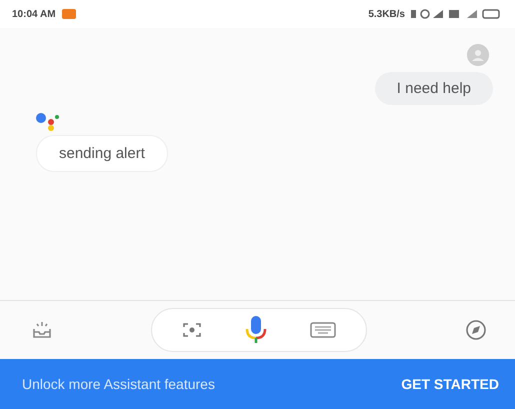  Describe the element at coordinates (256, 330) in the screenshot. I see `microphone-icon` at that location.